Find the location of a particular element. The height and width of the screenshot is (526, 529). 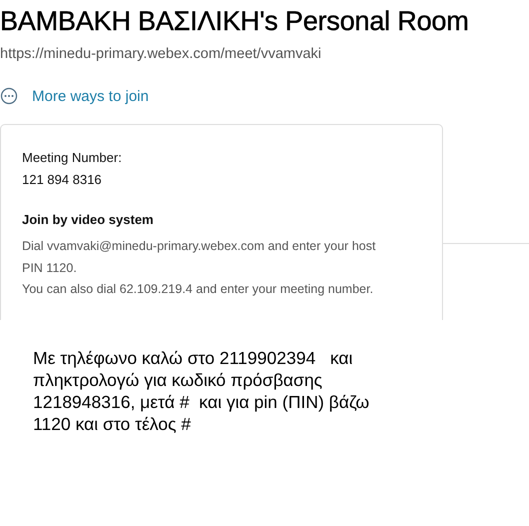

meeting-number: 121 894 8316 is located at coordinates (62, 180).